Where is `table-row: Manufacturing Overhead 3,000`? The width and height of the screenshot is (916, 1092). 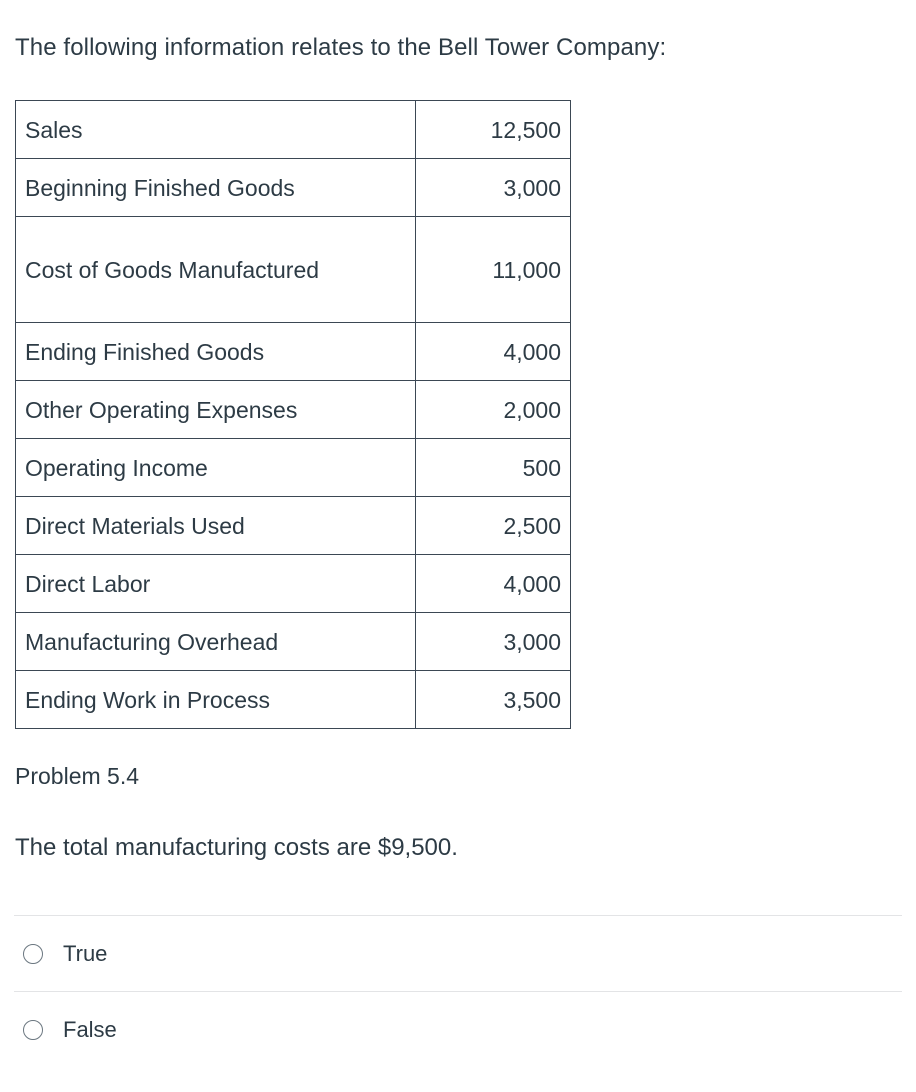 table-row: Manufacturing Overhead 3,000 is located at coordinates (293, 641).